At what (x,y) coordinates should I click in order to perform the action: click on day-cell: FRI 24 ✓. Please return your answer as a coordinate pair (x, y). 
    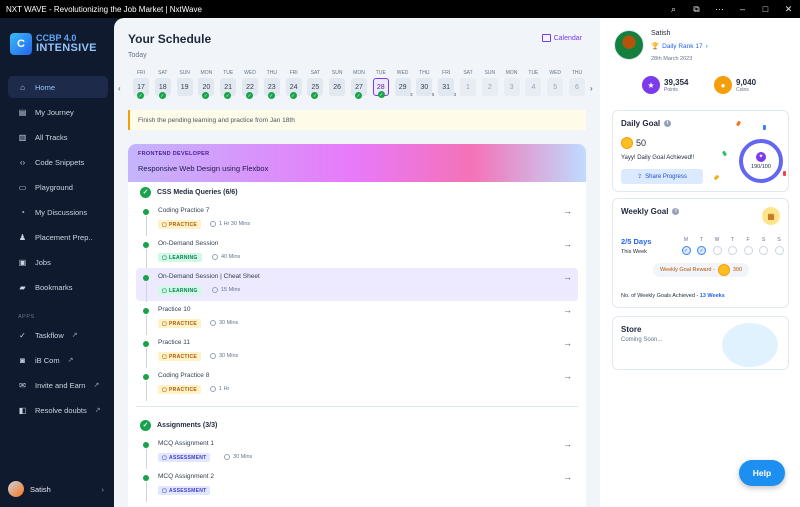
    Looking at the image, I should click on (294, 84).